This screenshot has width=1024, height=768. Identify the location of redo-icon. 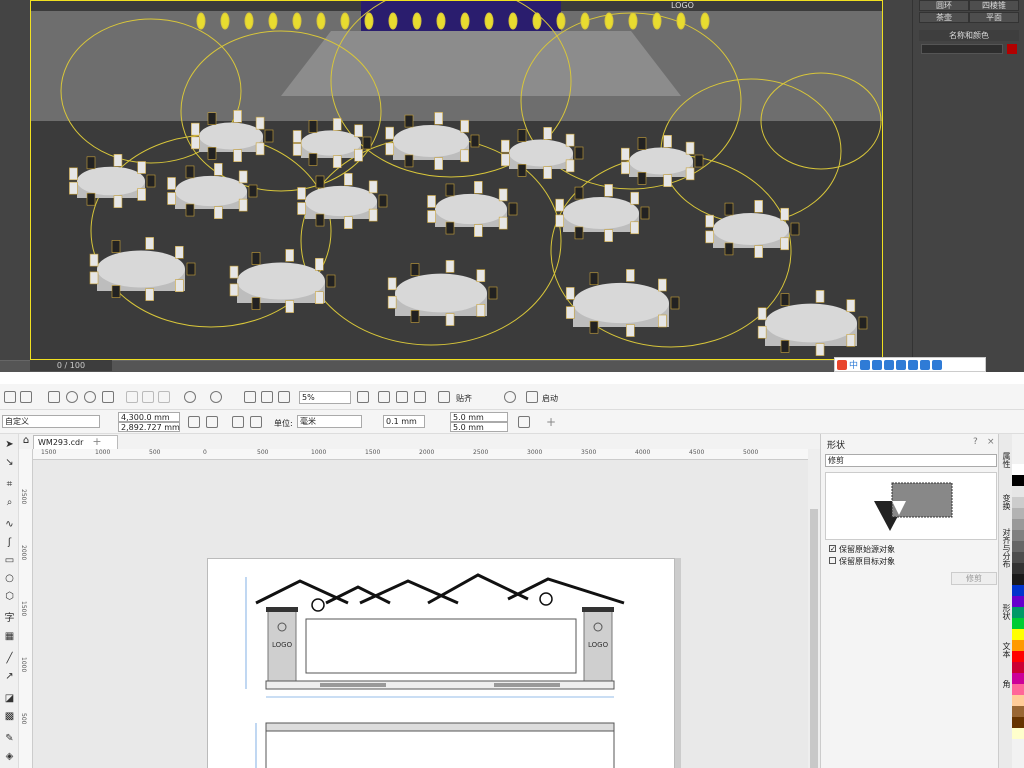
(216, 397).